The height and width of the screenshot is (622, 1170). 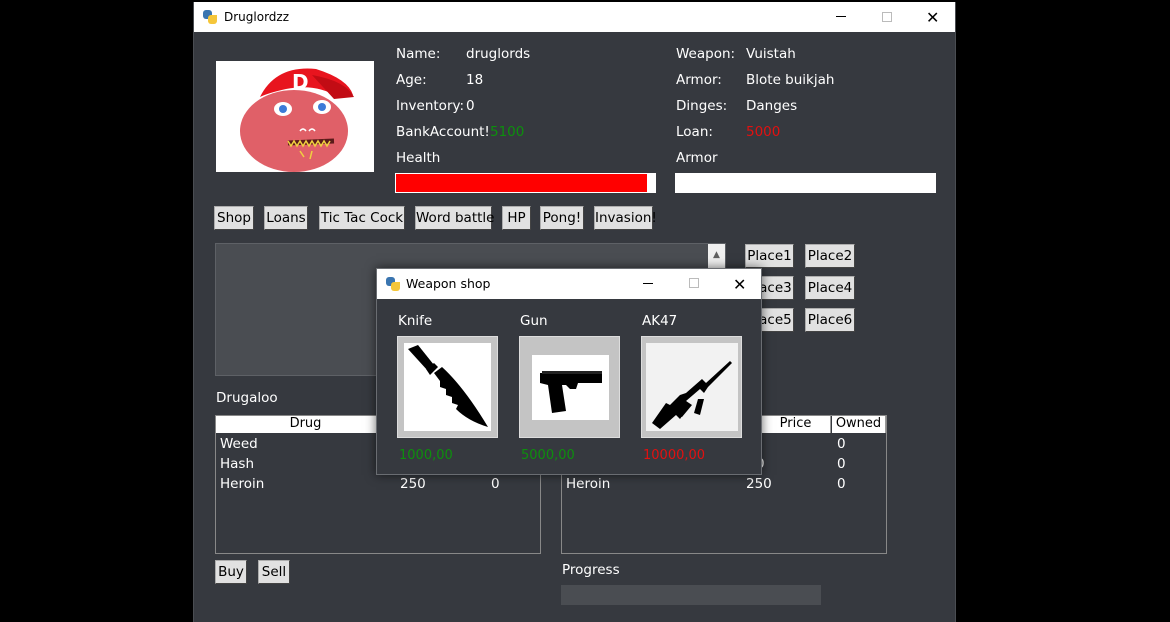 What do you see at coordinates (430, 106) in the screenshot?
I see `inventory-label: Inventory:` at bounding box center [430, 106].